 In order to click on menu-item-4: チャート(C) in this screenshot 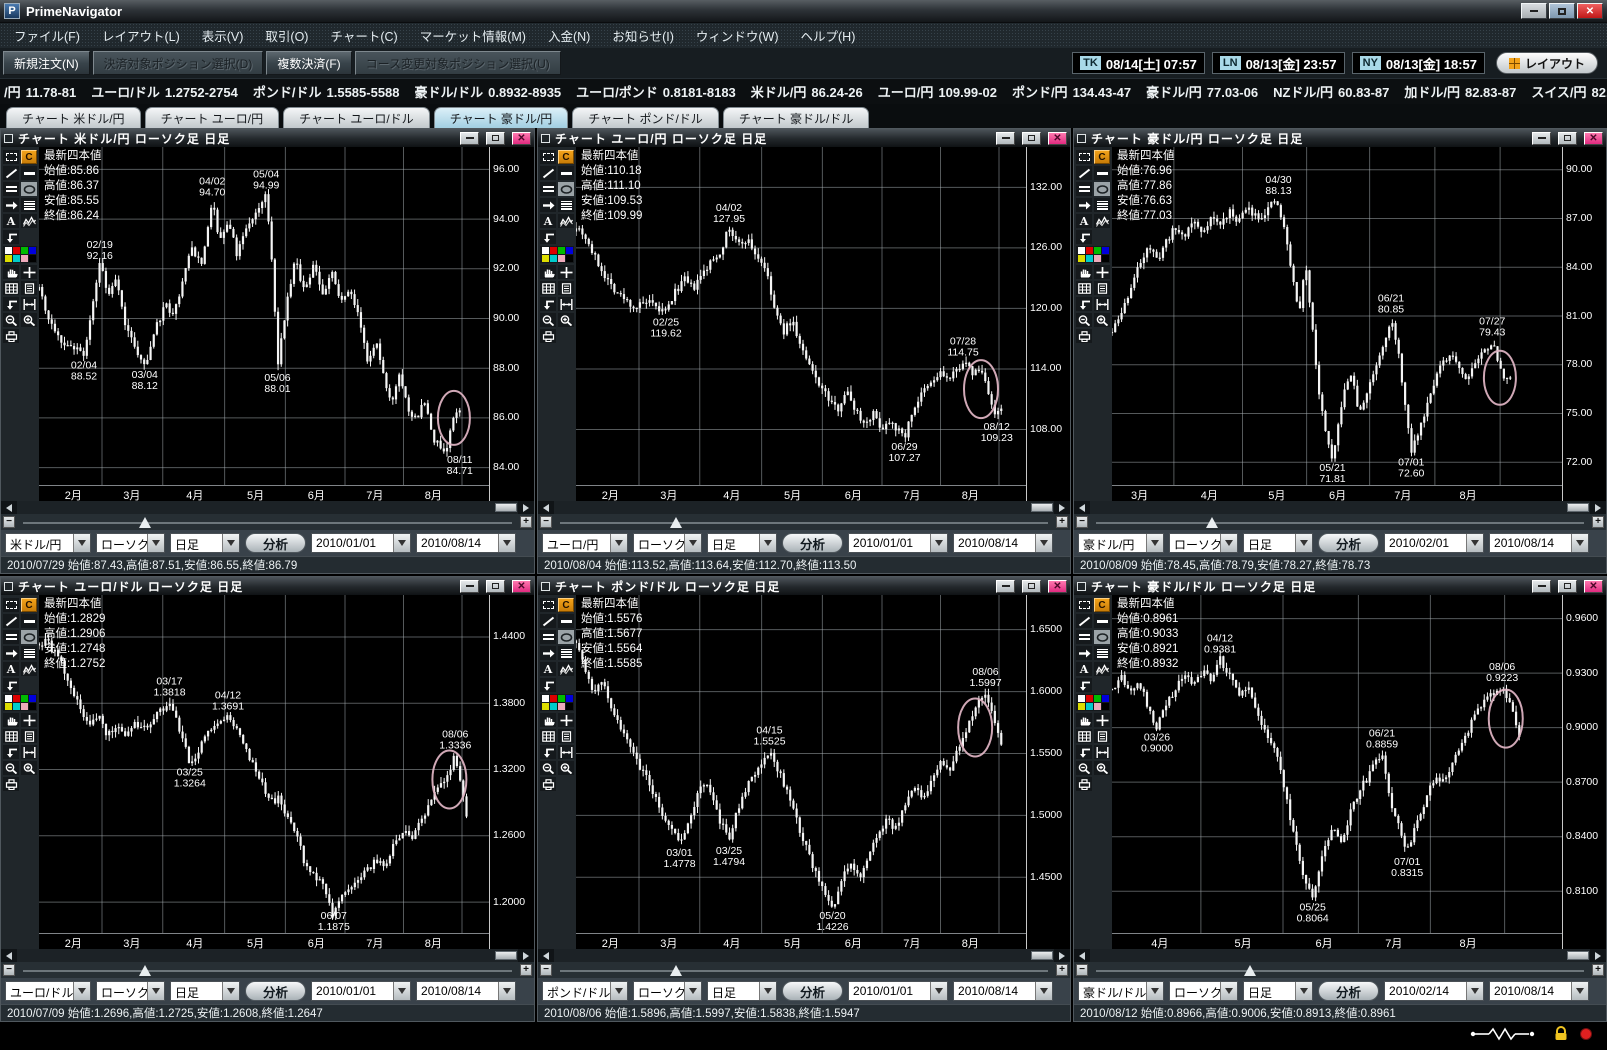, I will do `click(363, 35)`.